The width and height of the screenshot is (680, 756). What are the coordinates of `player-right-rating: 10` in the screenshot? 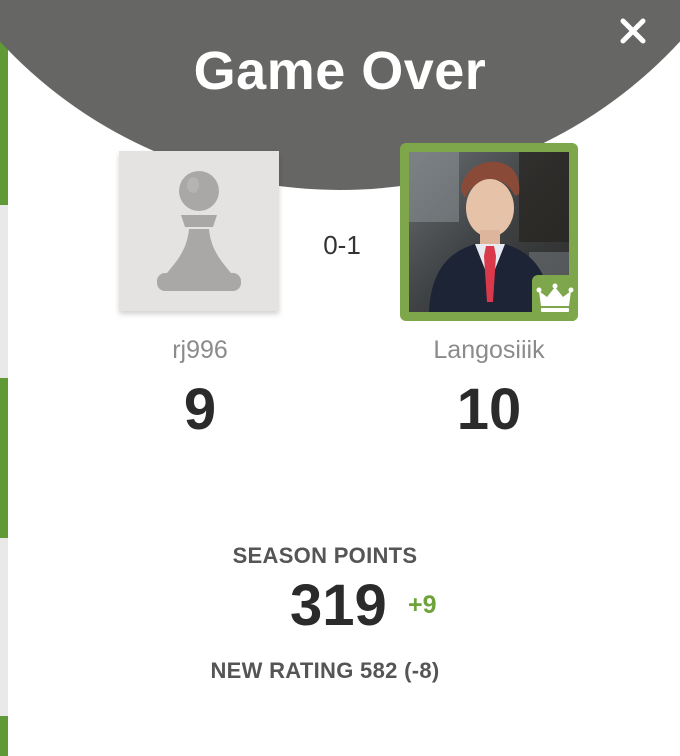 It's located at (489, 409).